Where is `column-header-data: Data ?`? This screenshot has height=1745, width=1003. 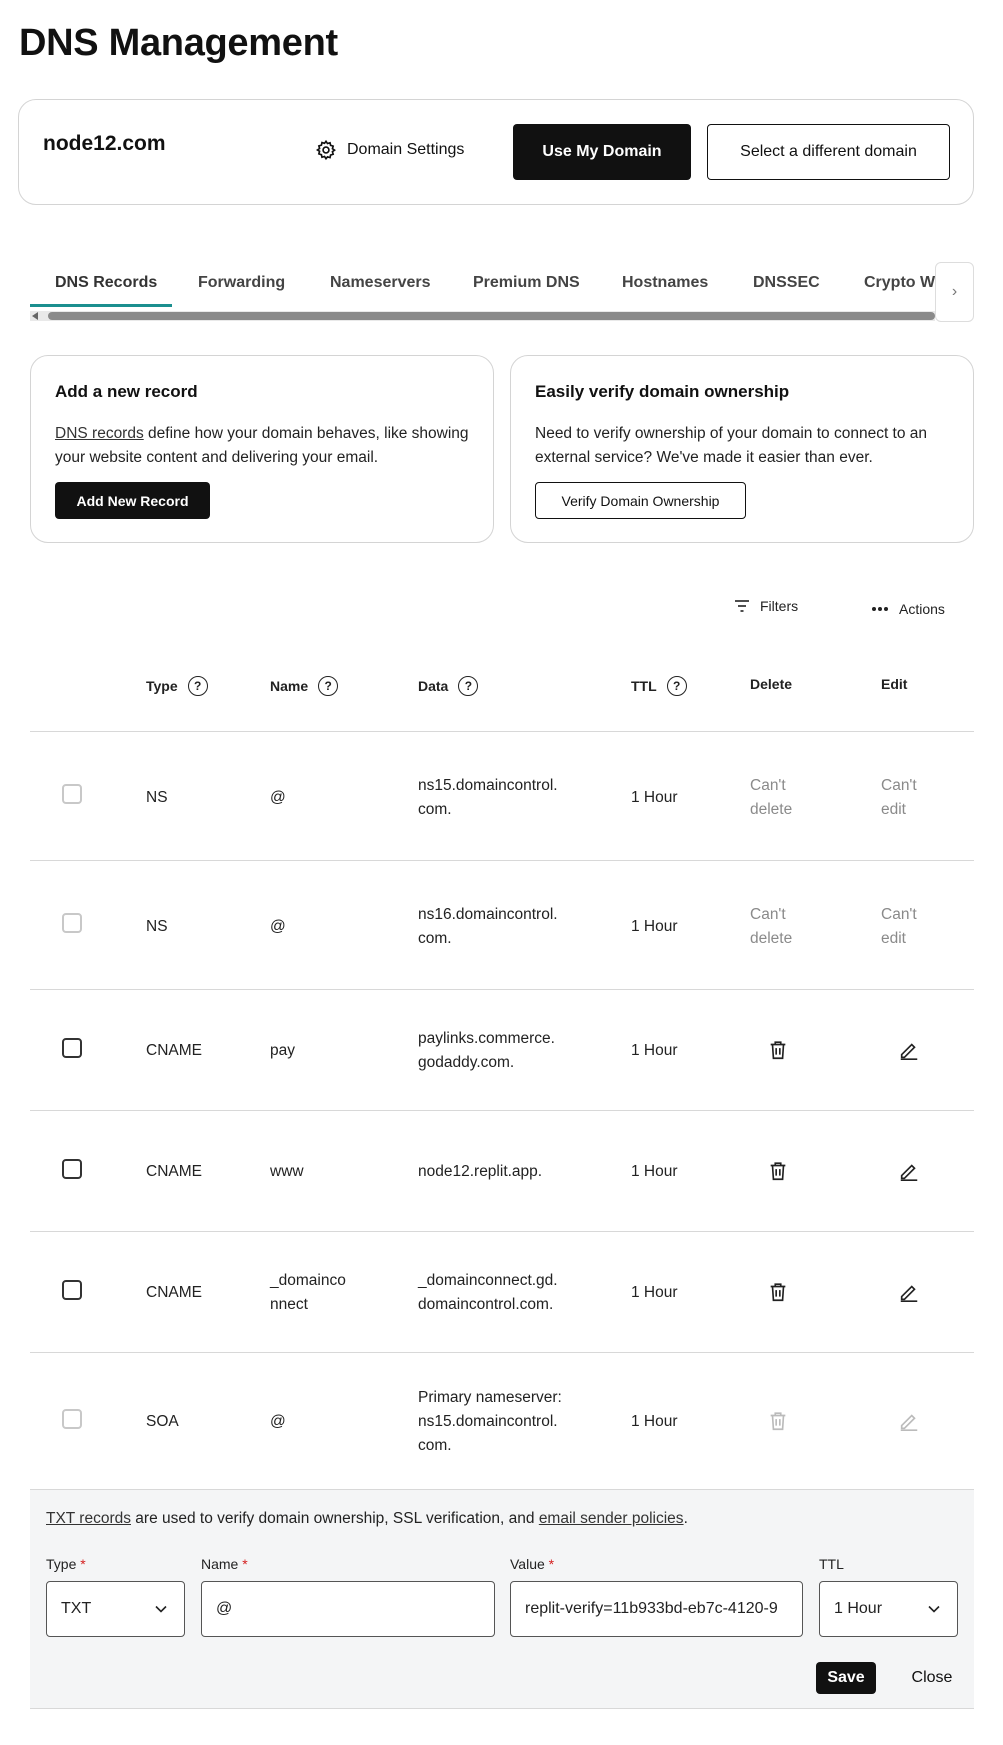
column-header-data: Data ? is located at coordinates (448, 686).